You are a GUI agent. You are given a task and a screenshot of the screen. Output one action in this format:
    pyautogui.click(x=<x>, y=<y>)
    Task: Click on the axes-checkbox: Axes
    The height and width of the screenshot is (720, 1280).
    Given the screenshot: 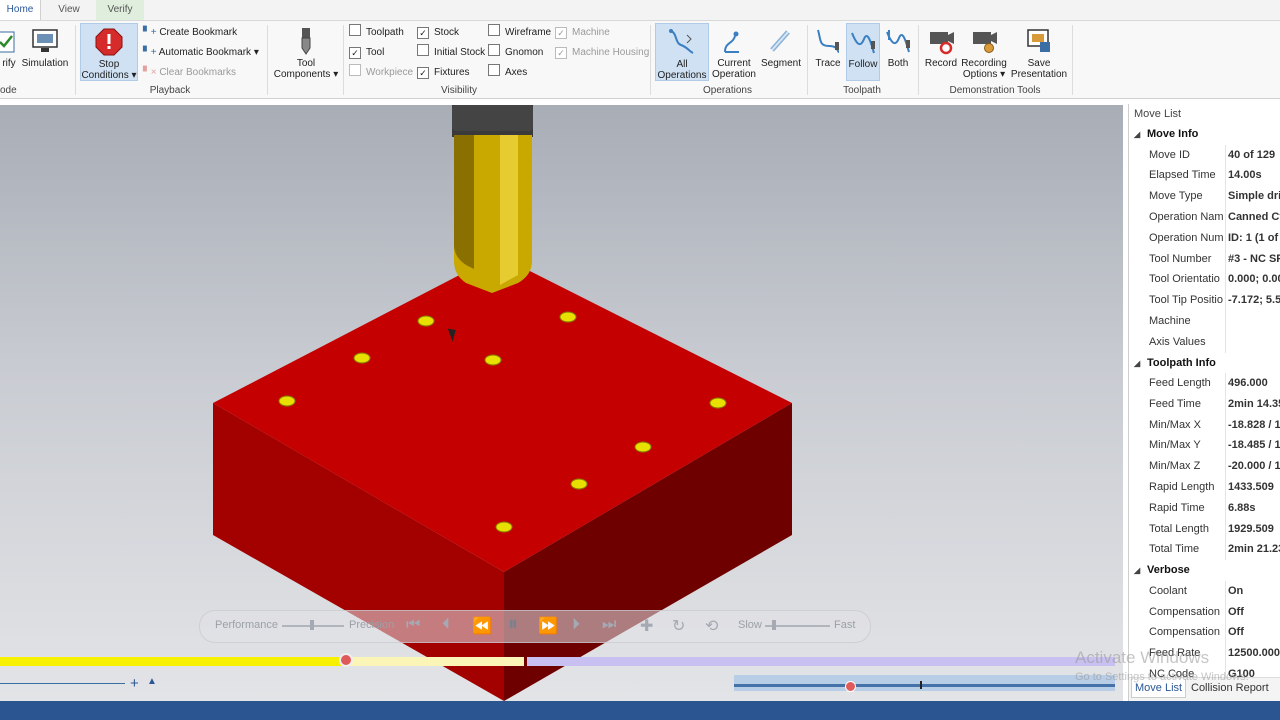 What is the action you would take?
    pyautogui.click(x=507, y=73)
    